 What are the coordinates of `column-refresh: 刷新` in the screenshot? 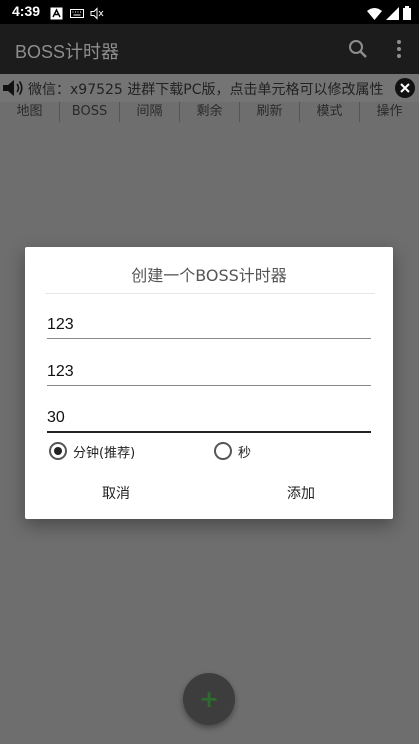 It's located at (270, 112).